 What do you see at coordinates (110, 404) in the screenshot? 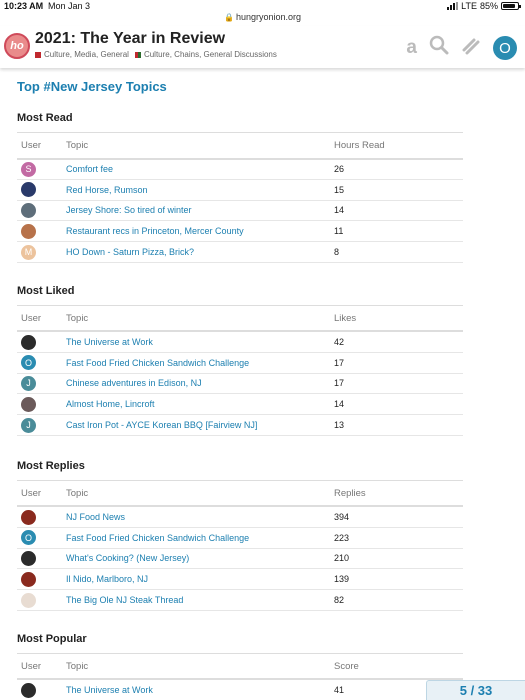
I see `topic-link: Almost Home, Lincroft` at bounding box center [110, 404].